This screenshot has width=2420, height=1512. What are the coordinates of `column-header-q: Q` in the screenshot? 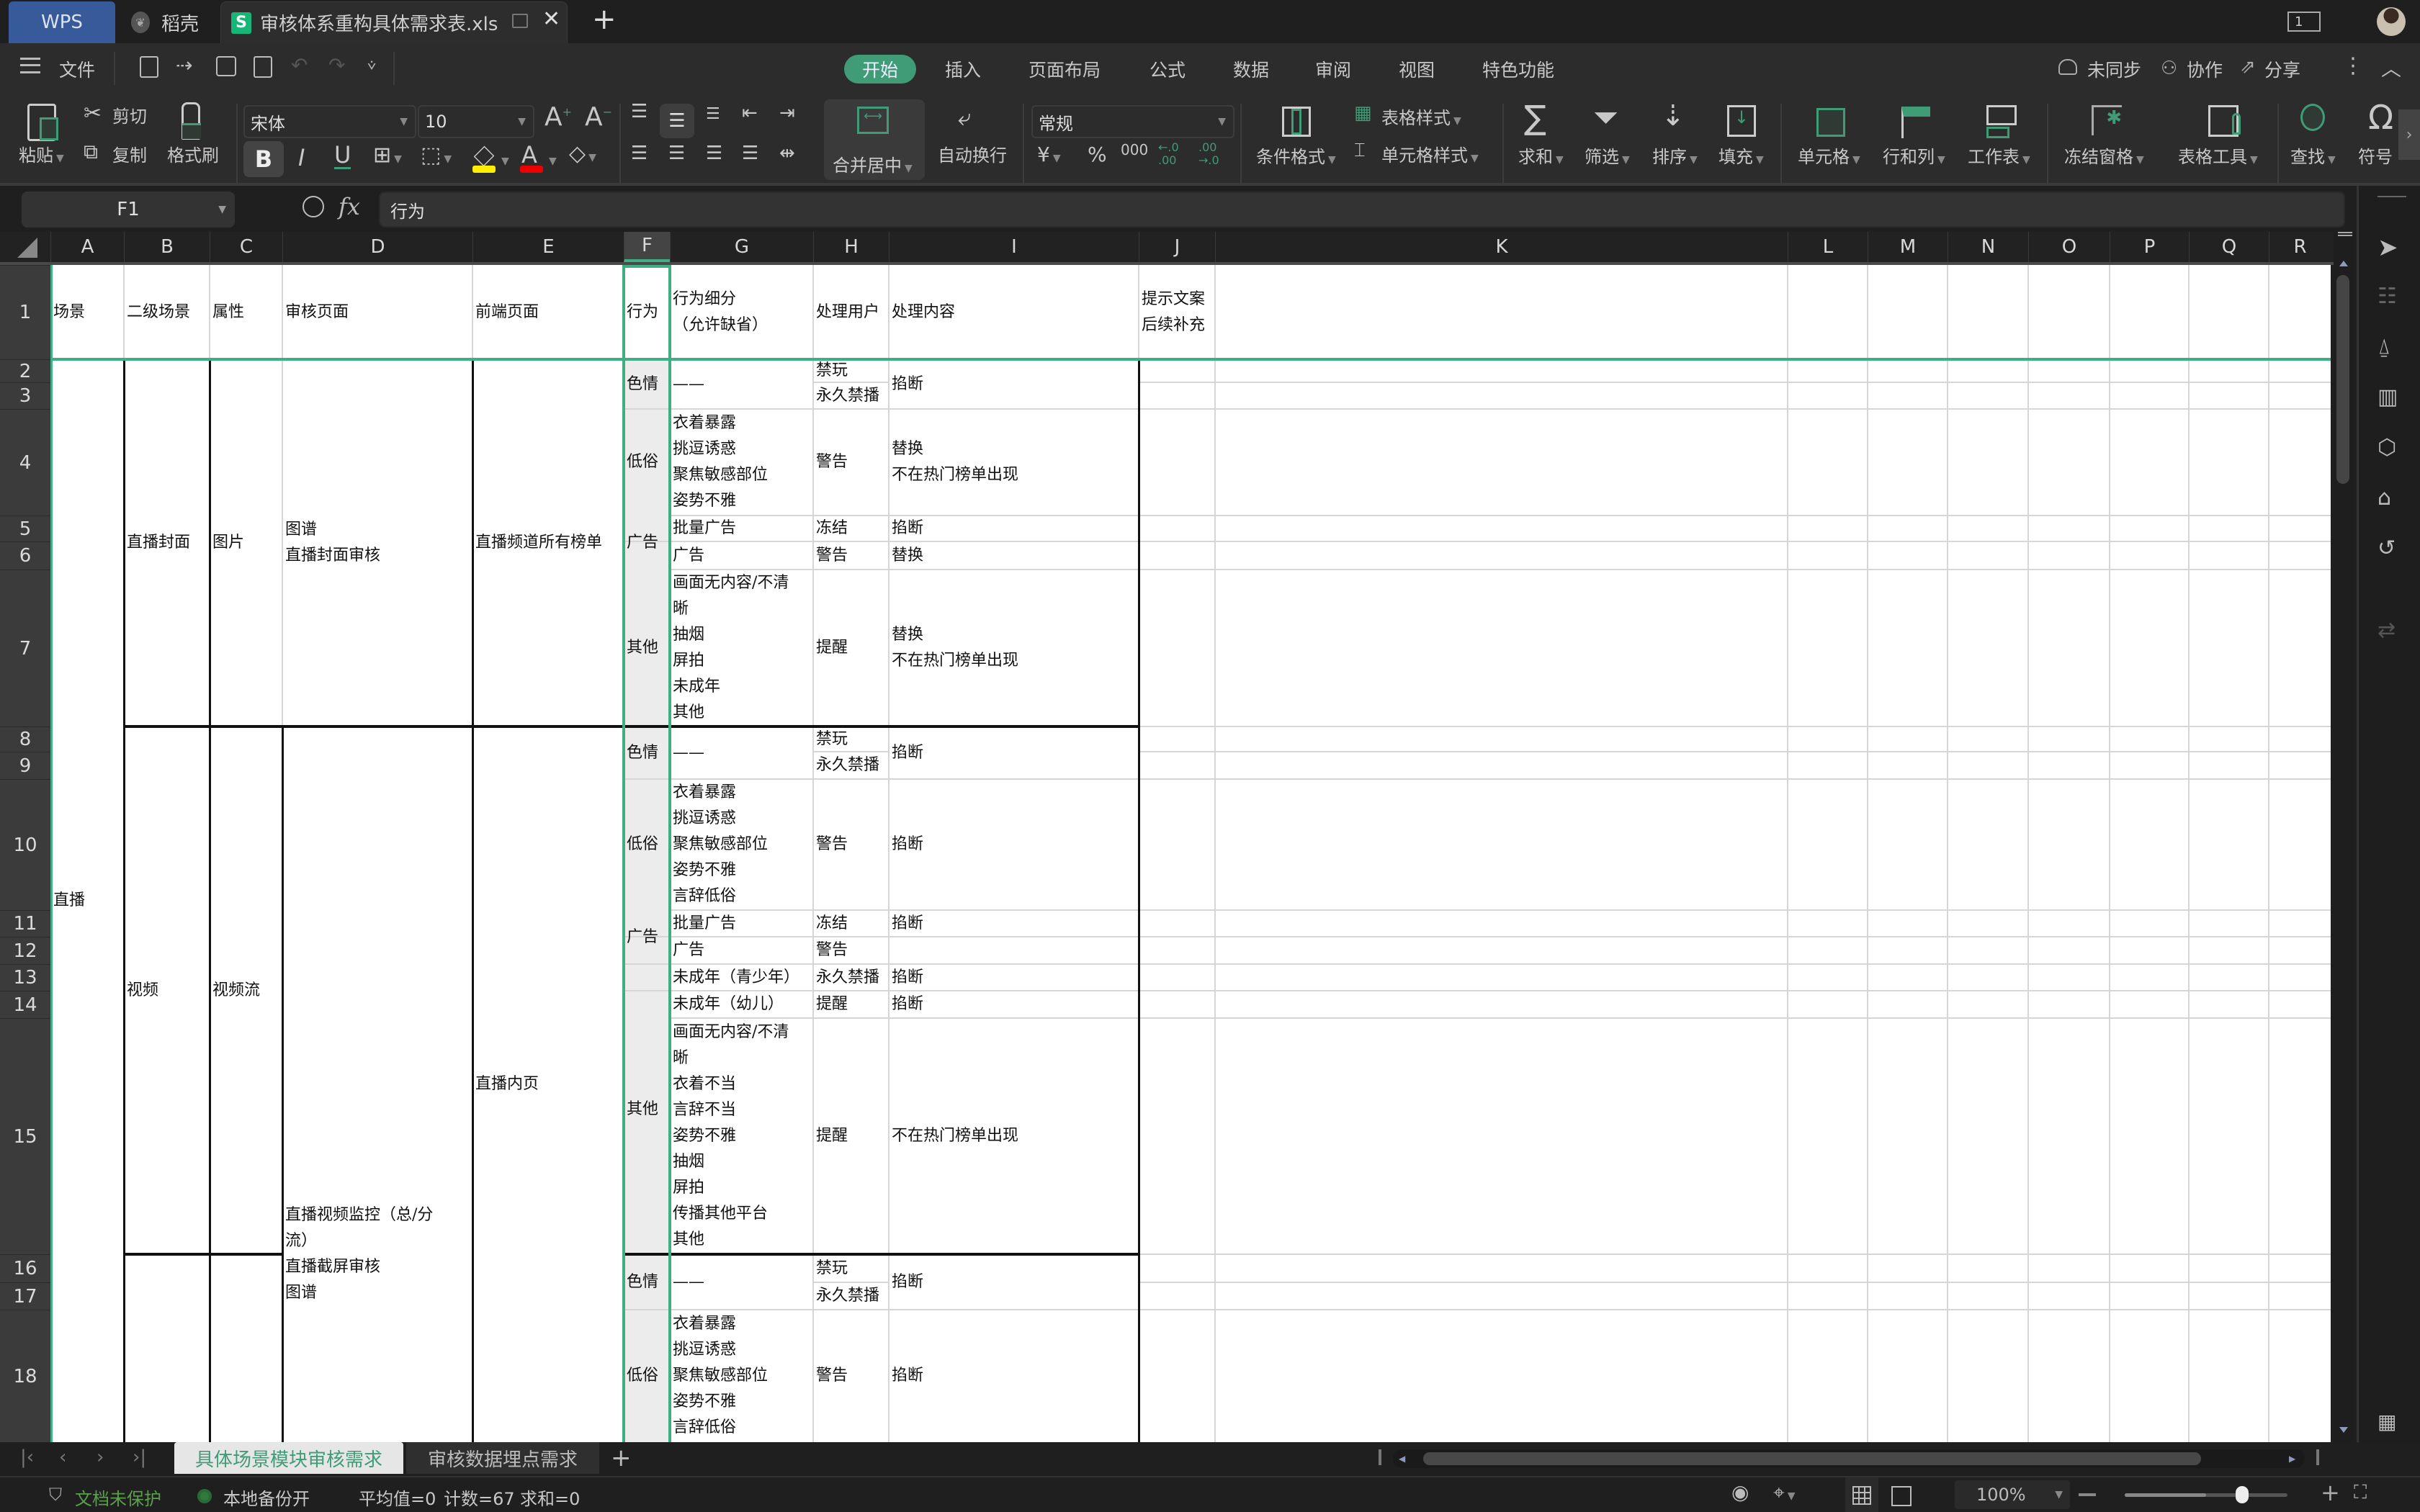 It's located at (2229, 247).